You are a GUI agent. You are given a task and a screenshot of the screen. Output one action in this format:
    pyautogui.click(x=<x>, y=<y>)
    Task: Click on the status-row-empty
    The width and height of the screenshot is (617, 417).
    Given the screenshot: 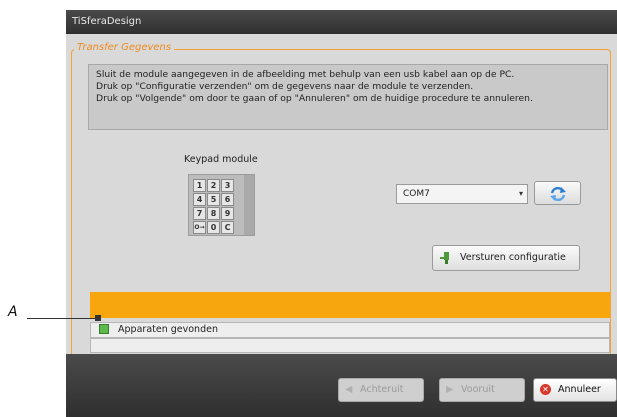 What is the action you would take?
    pyautogui.click(x=350, y=345)
    